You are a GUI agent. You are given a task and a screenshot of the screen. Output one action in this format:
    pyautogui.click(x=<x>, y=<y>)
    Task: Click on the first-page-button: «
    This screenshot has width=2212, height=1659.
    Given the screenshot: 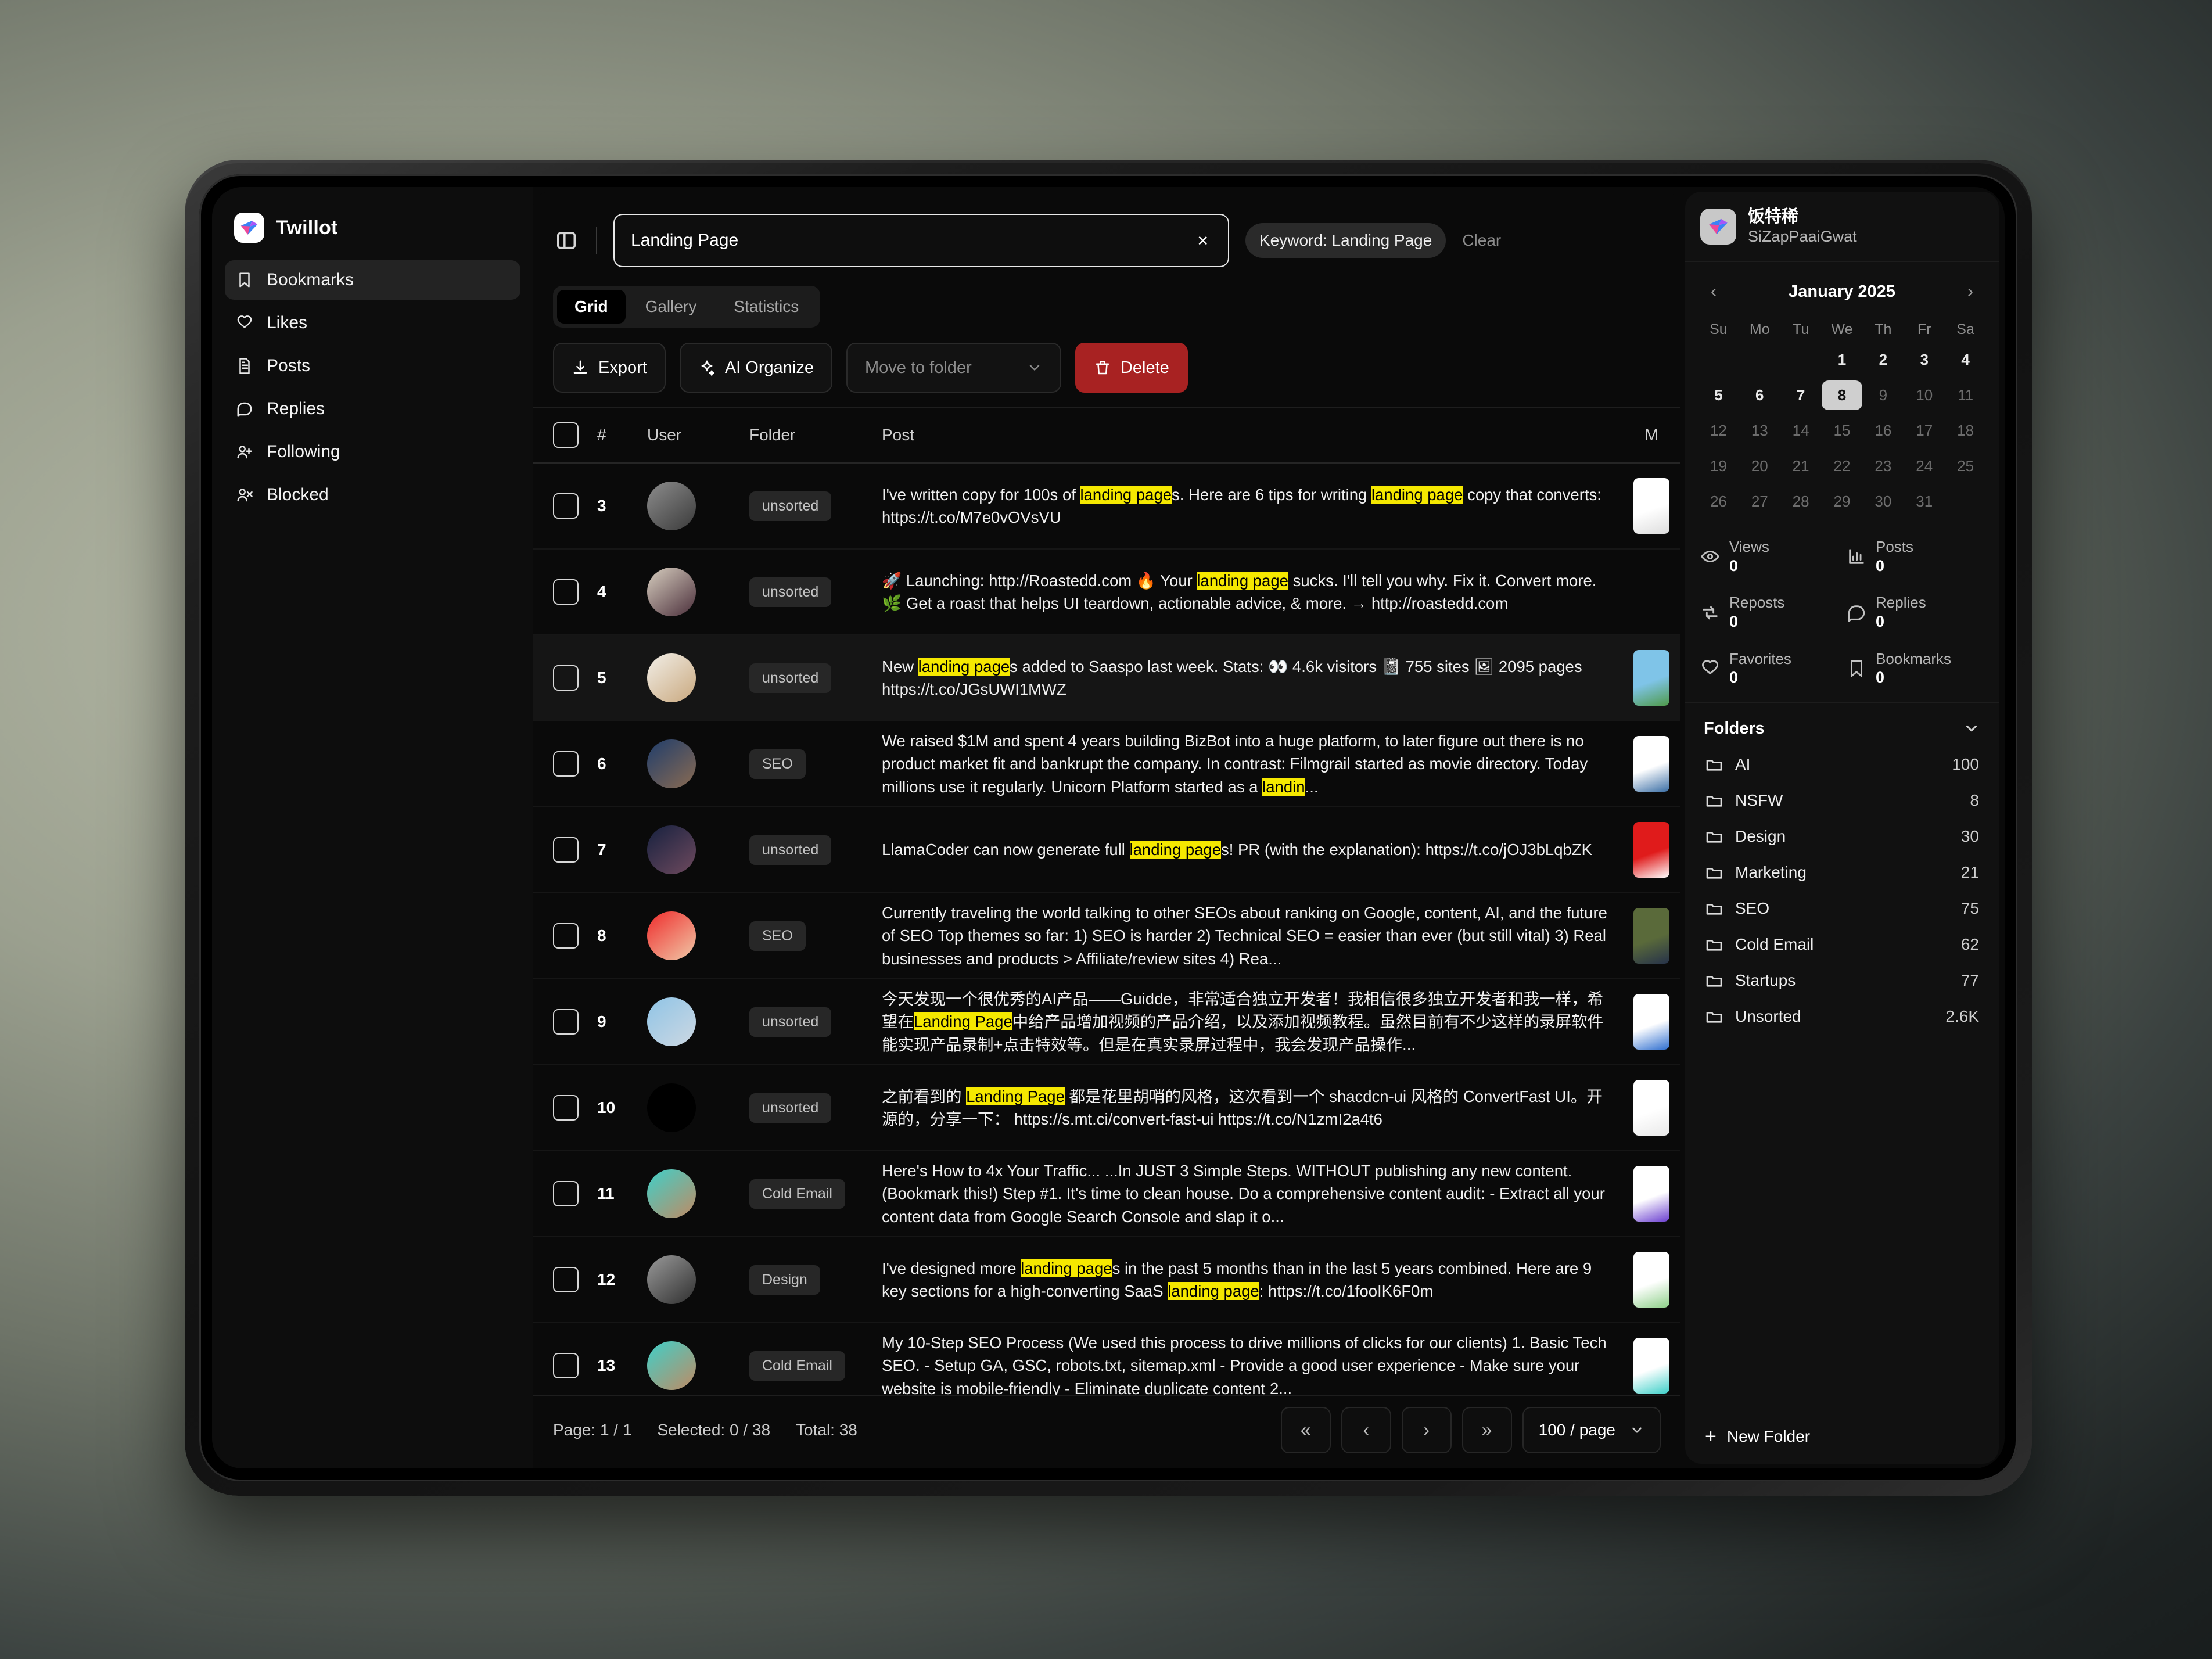 What is the action you would take?
    pyautogui.click(x=1306, y=1430)
    